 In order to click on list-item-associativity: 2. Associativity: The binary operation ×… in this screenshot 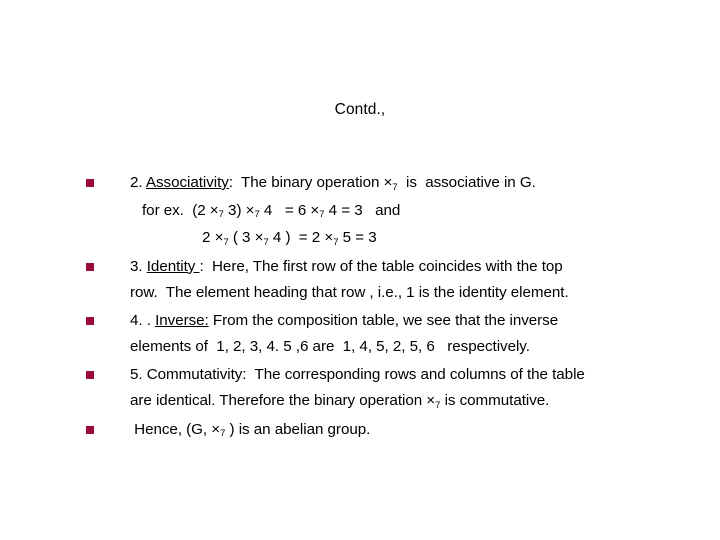, I will do `click(396, 211)`.